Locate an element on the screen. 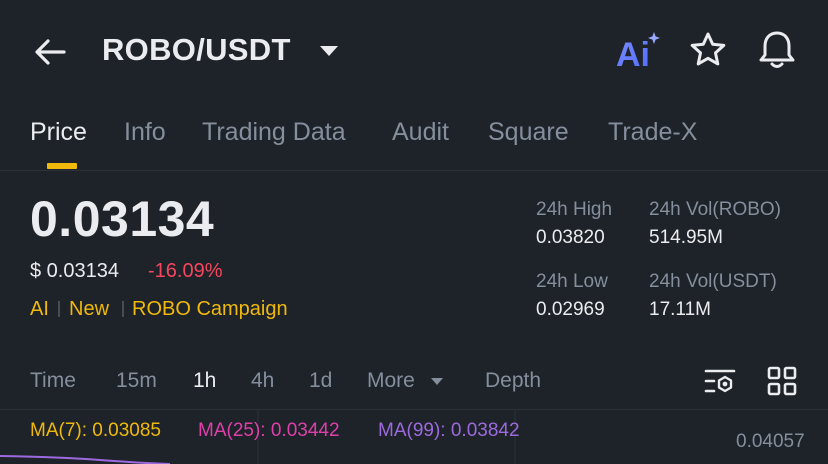 The image size is (828, 464). last-price: 0.03134 is located at coordinates (122, 219).